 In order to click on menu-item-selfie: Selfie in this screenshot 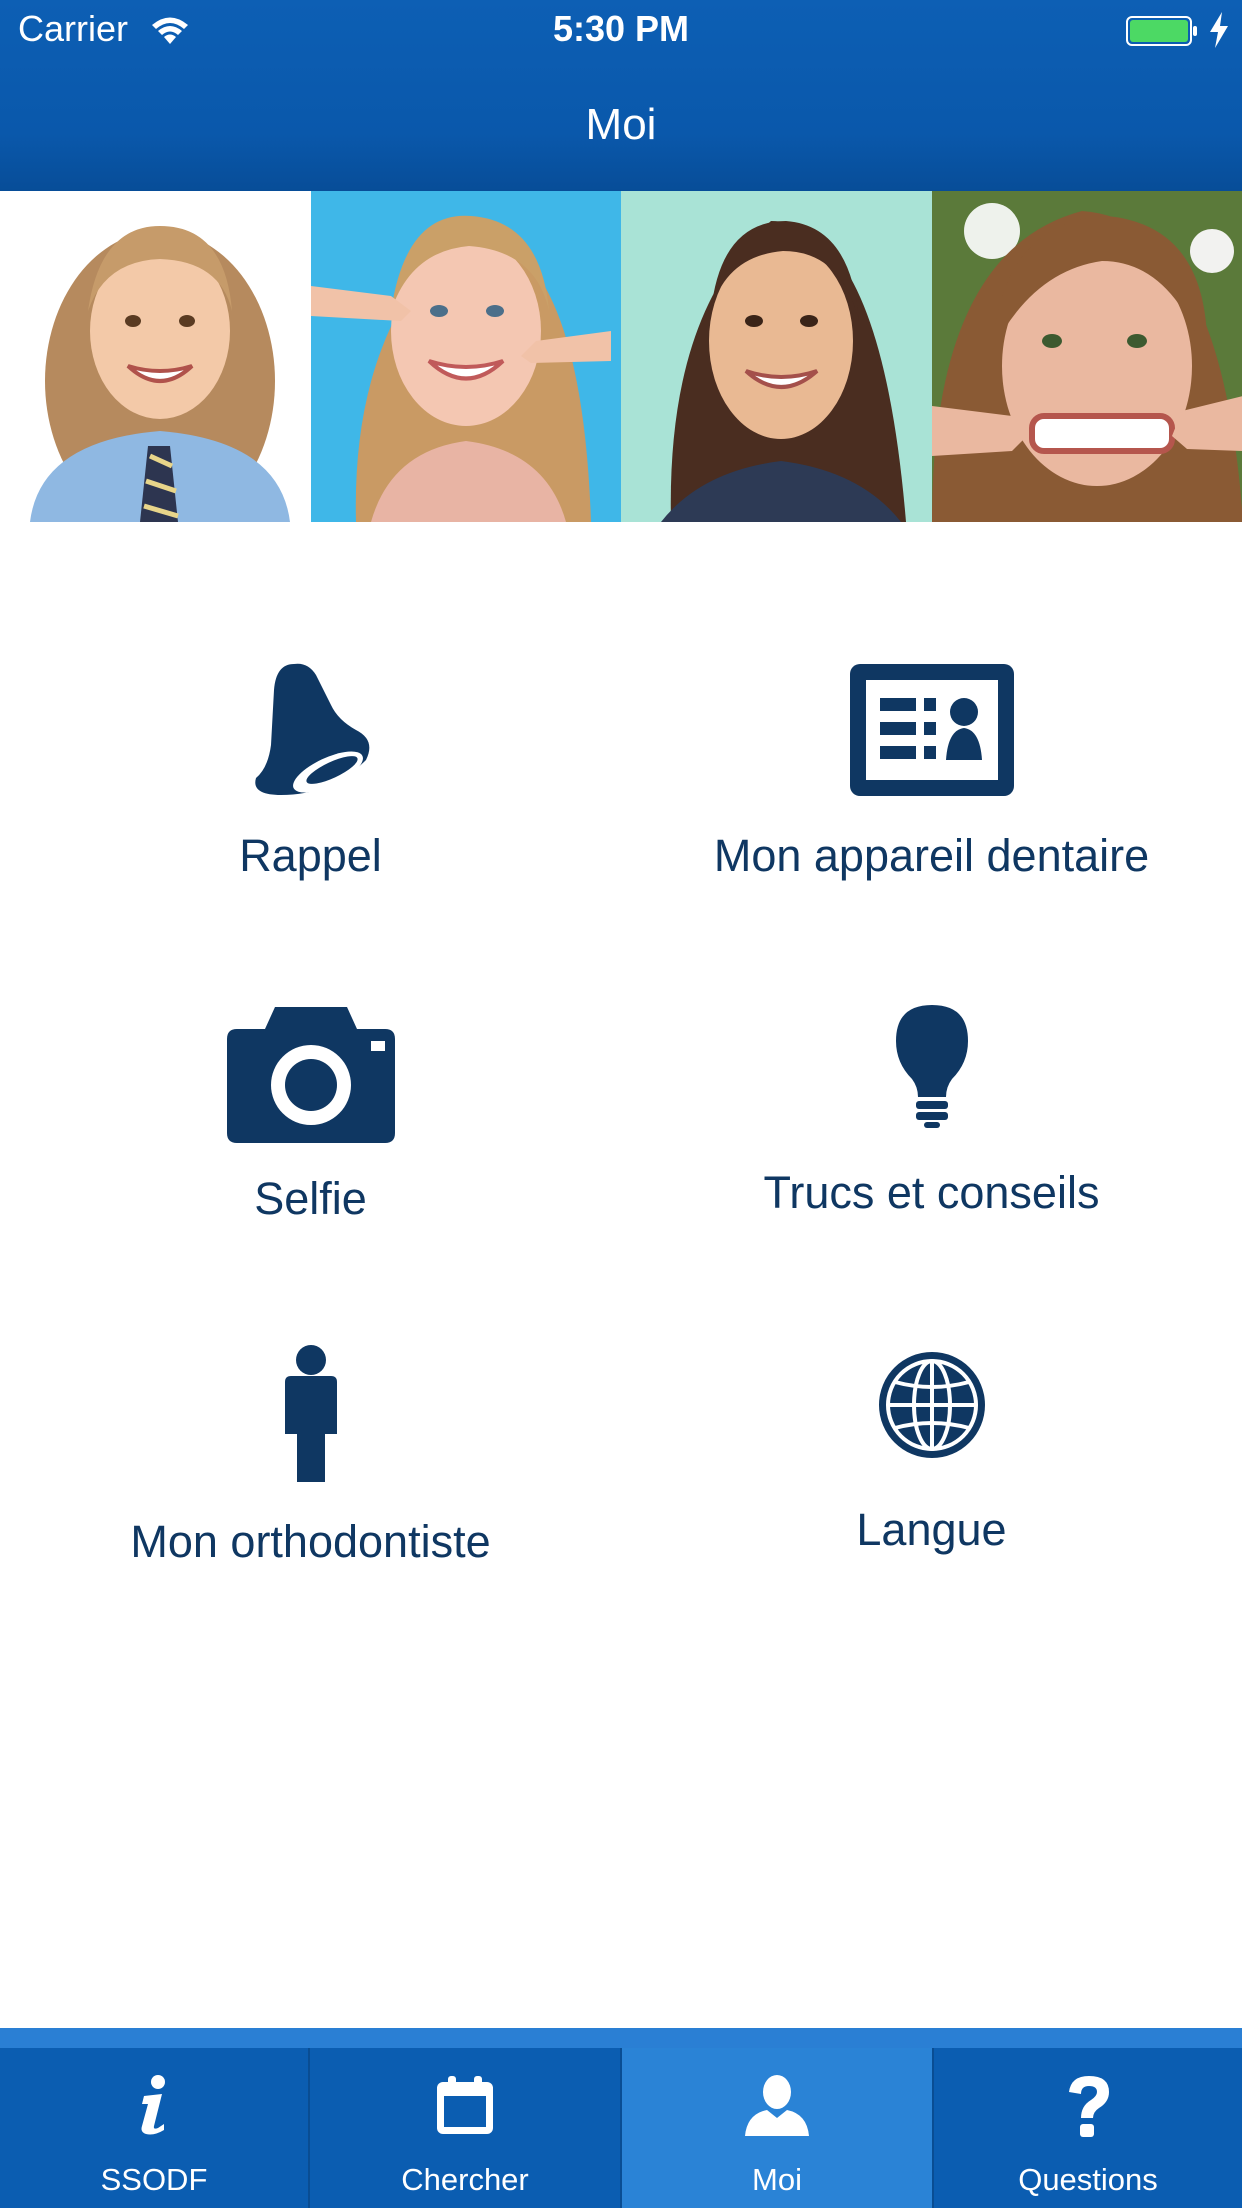, I will do `click(310, 1145)`.